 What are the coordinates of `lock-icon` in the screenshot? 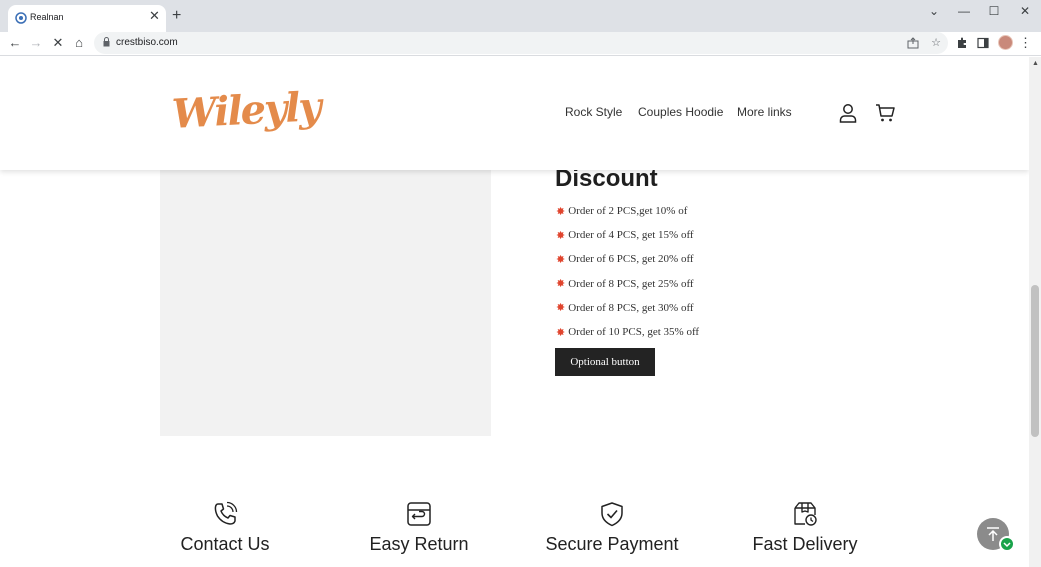 It's located at (106, 42).